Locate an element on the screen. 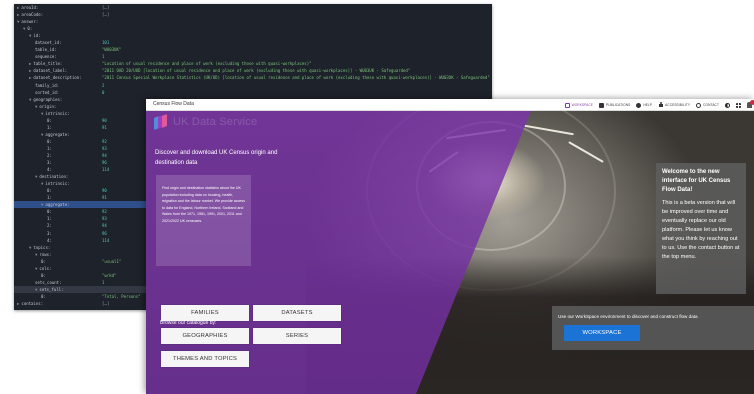  json-value: 0 is located at coordinates (103, 92).